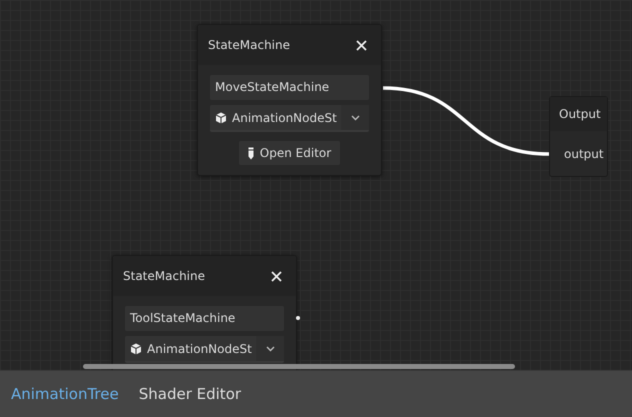 The height and width of the screenshot is (417, 632). What do you see at coordinates (580, 114) in the screenshot?
I see `node-title: Output` at bounding box center [580, 114].